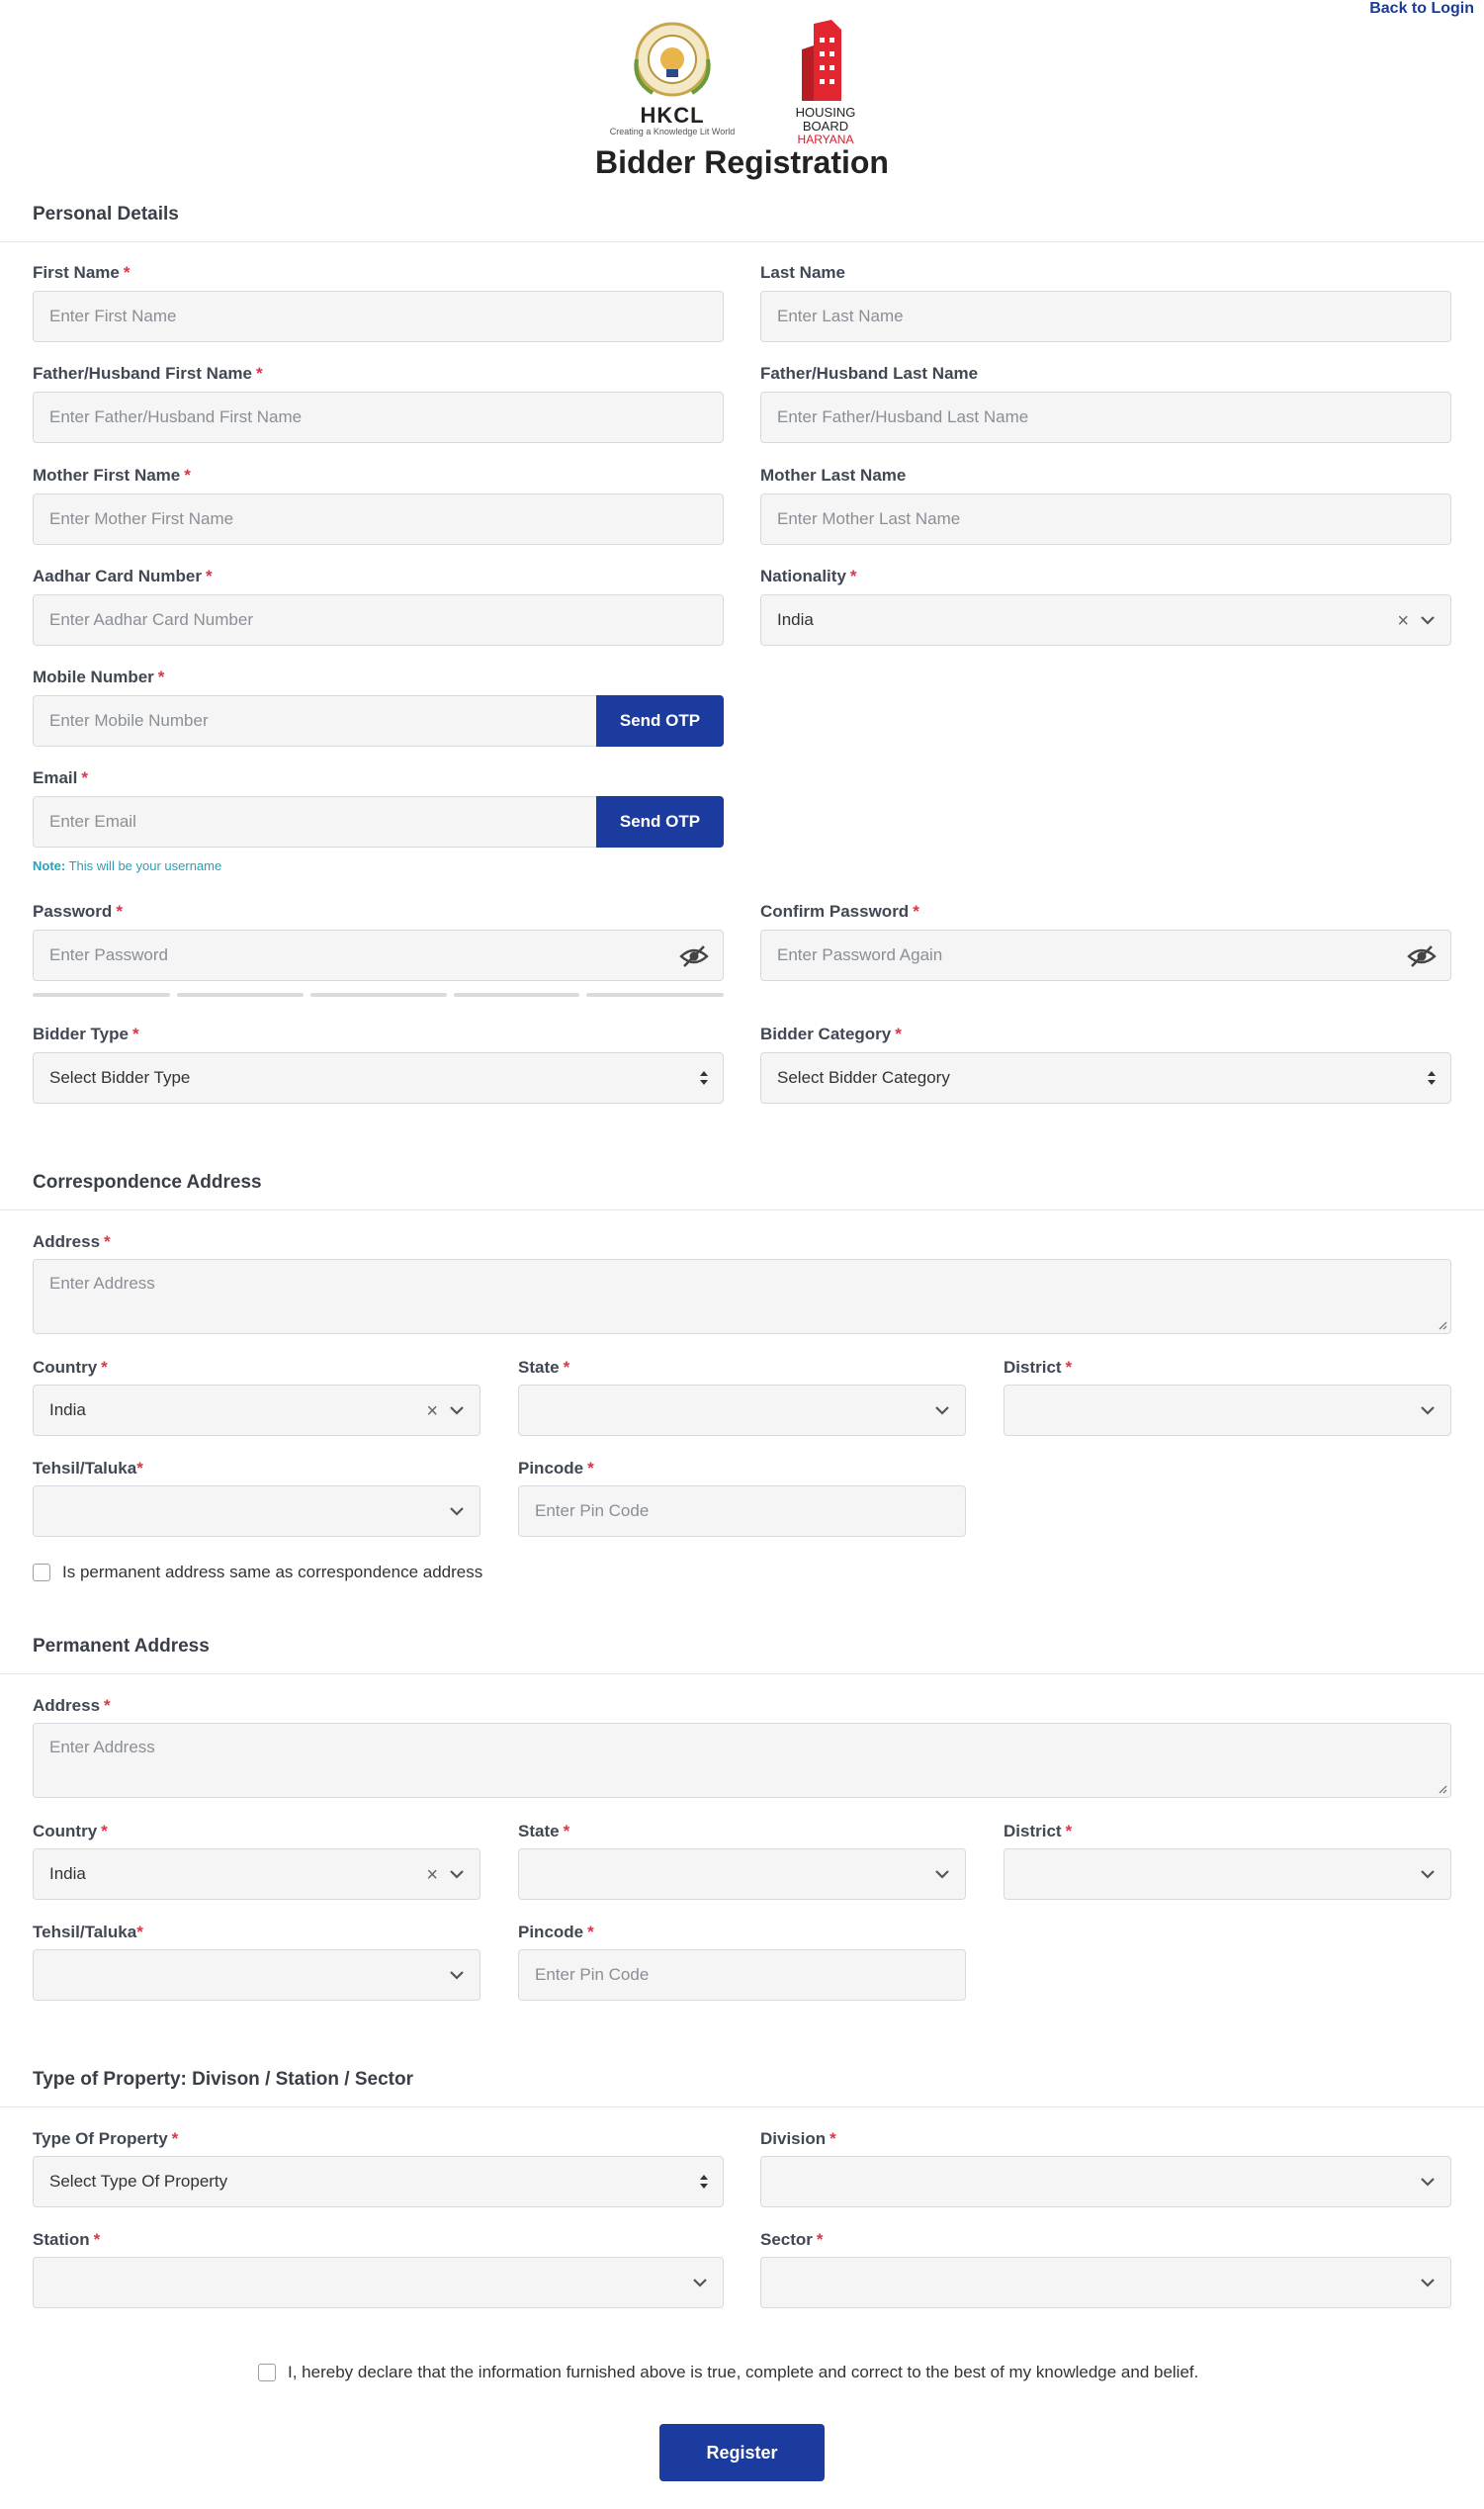 The height and width of the screenshot is (2509, 1484). I want to click on confirm-password-input: Enter Password Again, so click(1105, 955).